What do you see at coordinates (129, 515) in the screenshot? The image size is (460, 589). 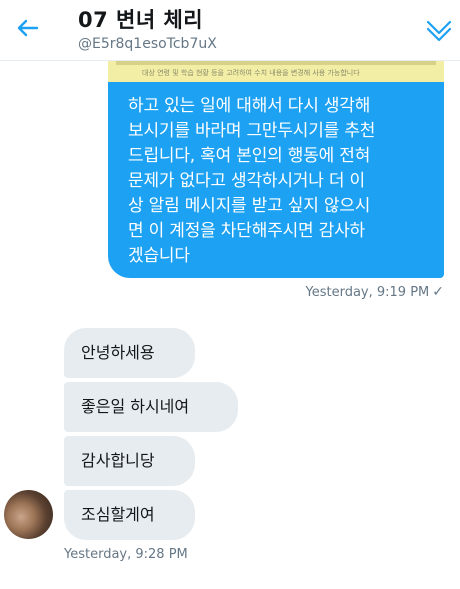 I see `incoming-message-bubble: 조심할게여` at bounding box center [129, 515].